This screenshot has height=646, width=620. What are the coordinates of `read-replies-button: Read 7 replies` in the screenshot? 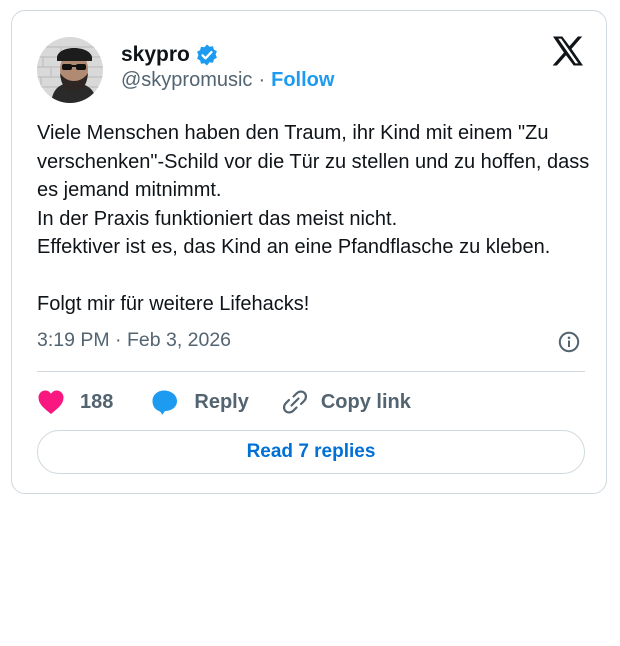 It's located at (311, 452).